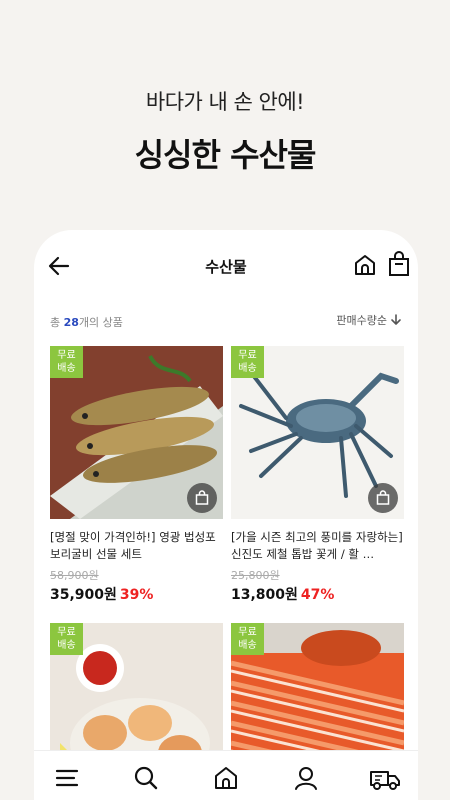  Describe the element at coordinates (361, 320) in the screenshot. I see `sort-label: 판매수량순` at that location.